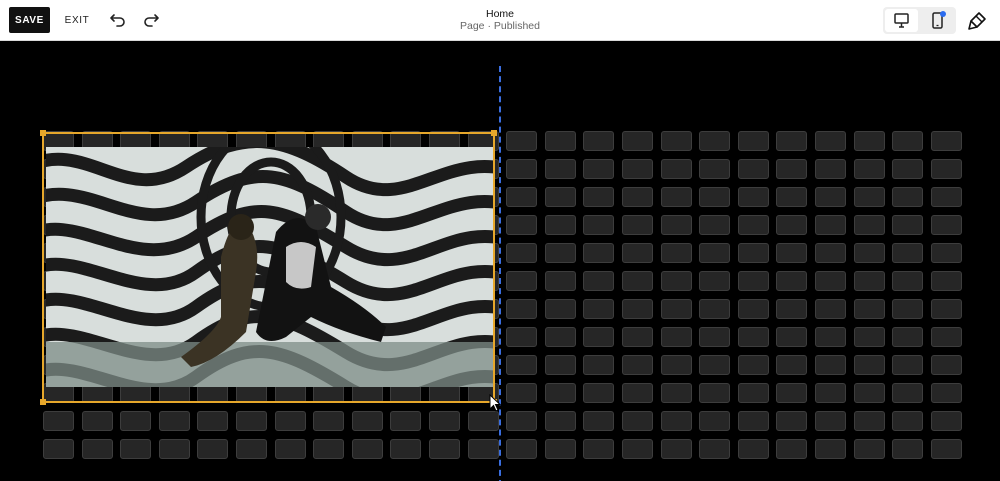 This screenshot has height=481, width=1000. What do you see at coordinates (500, 273) in the screenshot?
I see `center-guide-line` at bounding box center [500, 273].